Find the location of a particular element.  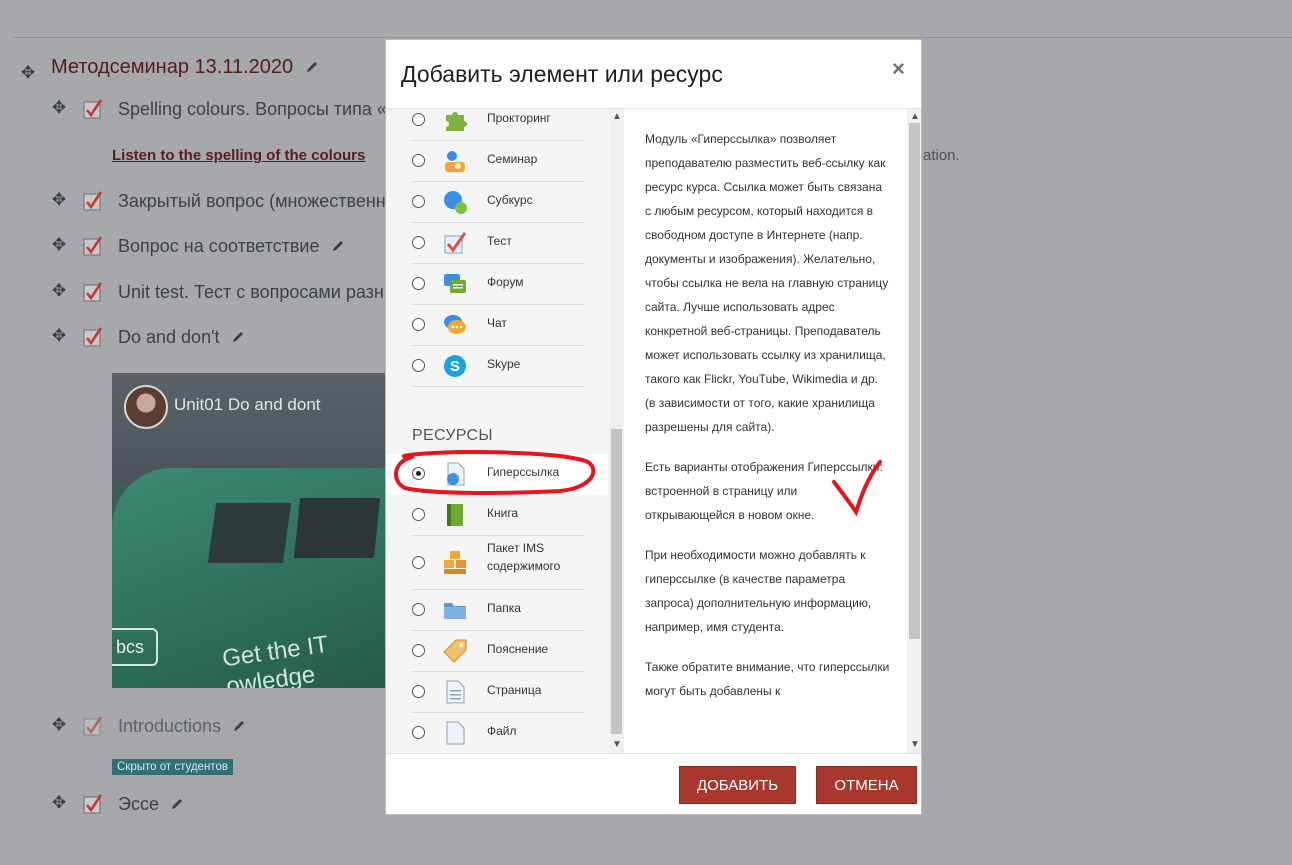

video-player: Unit01 Do and dont bcs Get the IT owledge is located at coordinates (249, 530).